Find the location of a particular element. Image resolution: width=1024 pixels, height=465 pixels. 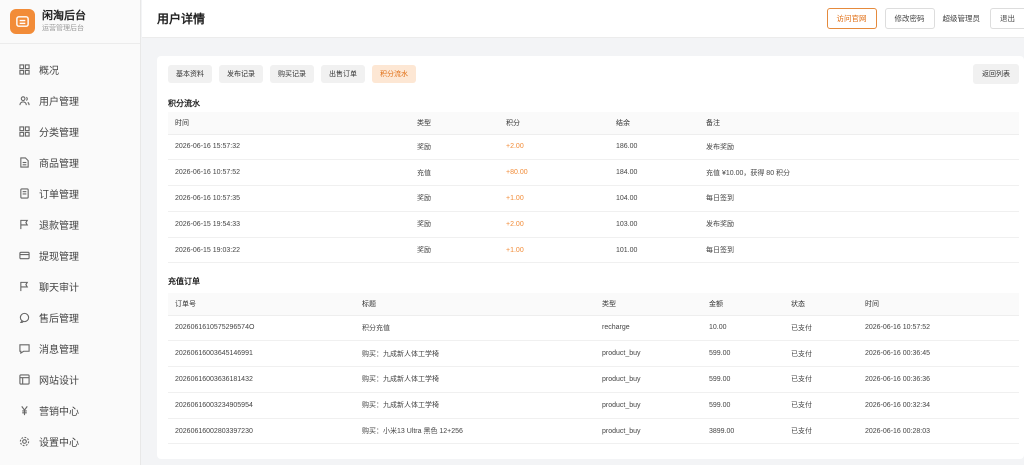

brand-subtitle: 运营管理后台 is located at coordinates (63, 28).